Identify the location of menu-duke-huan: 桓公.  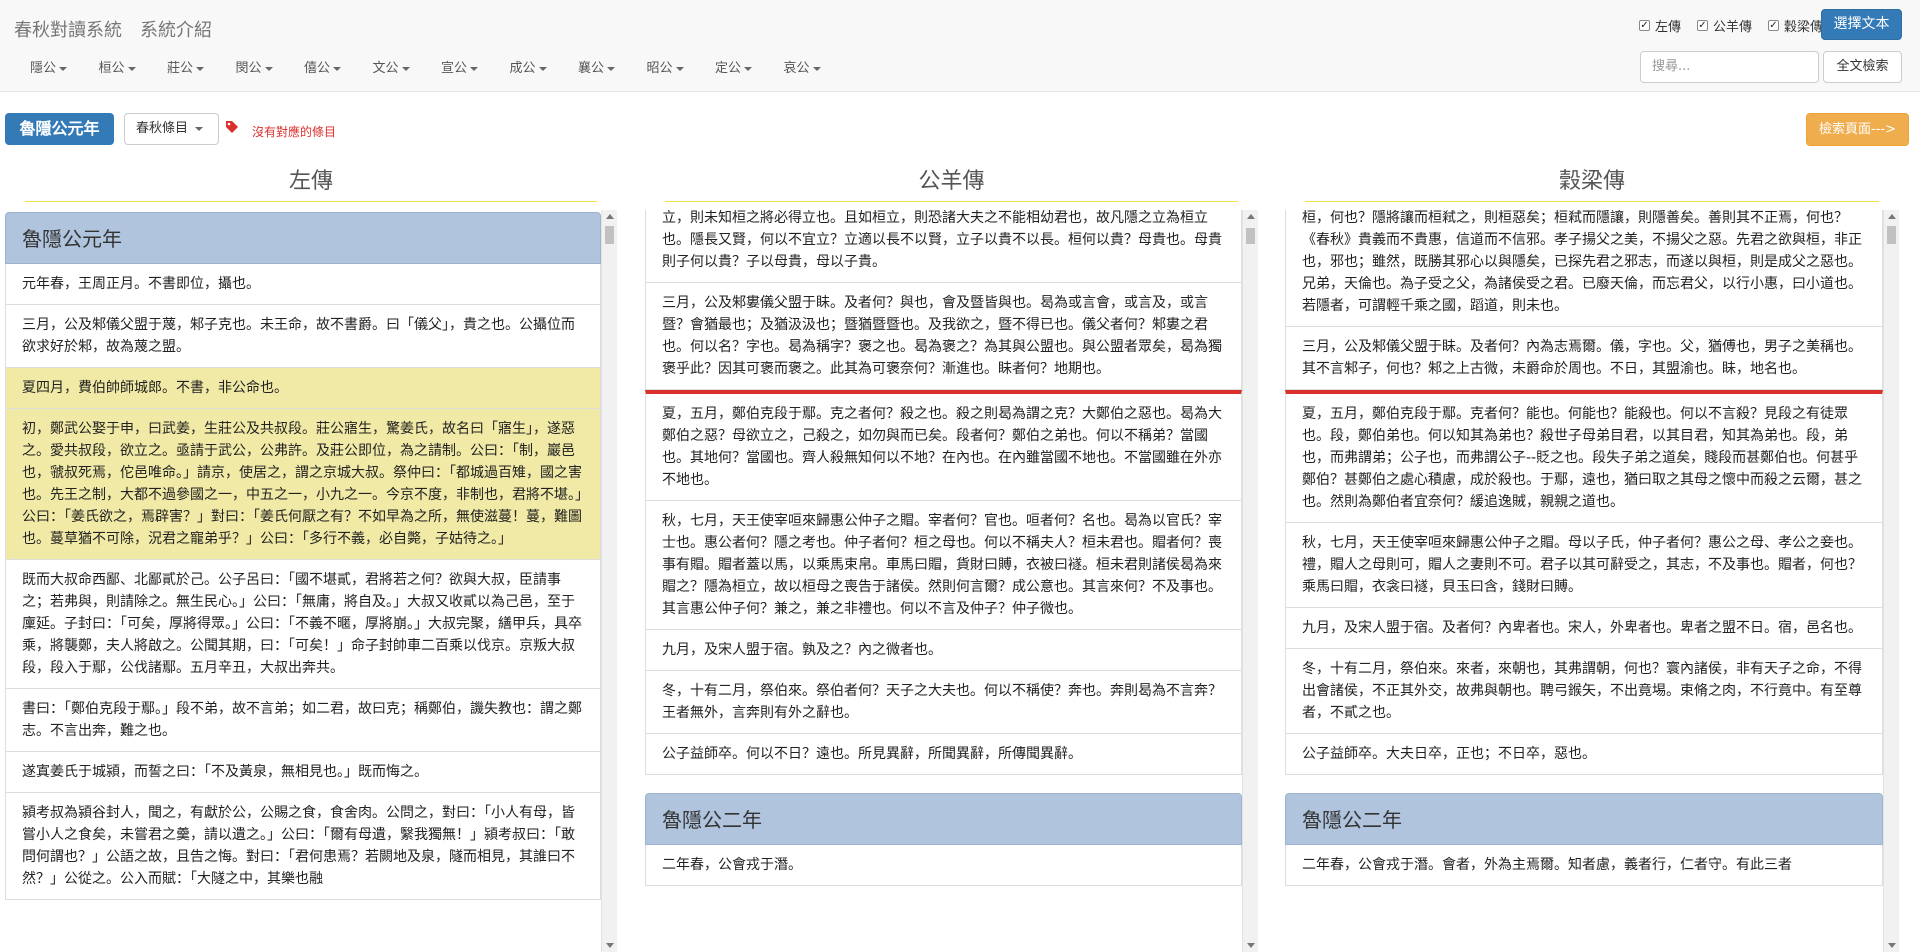
(133, 66).